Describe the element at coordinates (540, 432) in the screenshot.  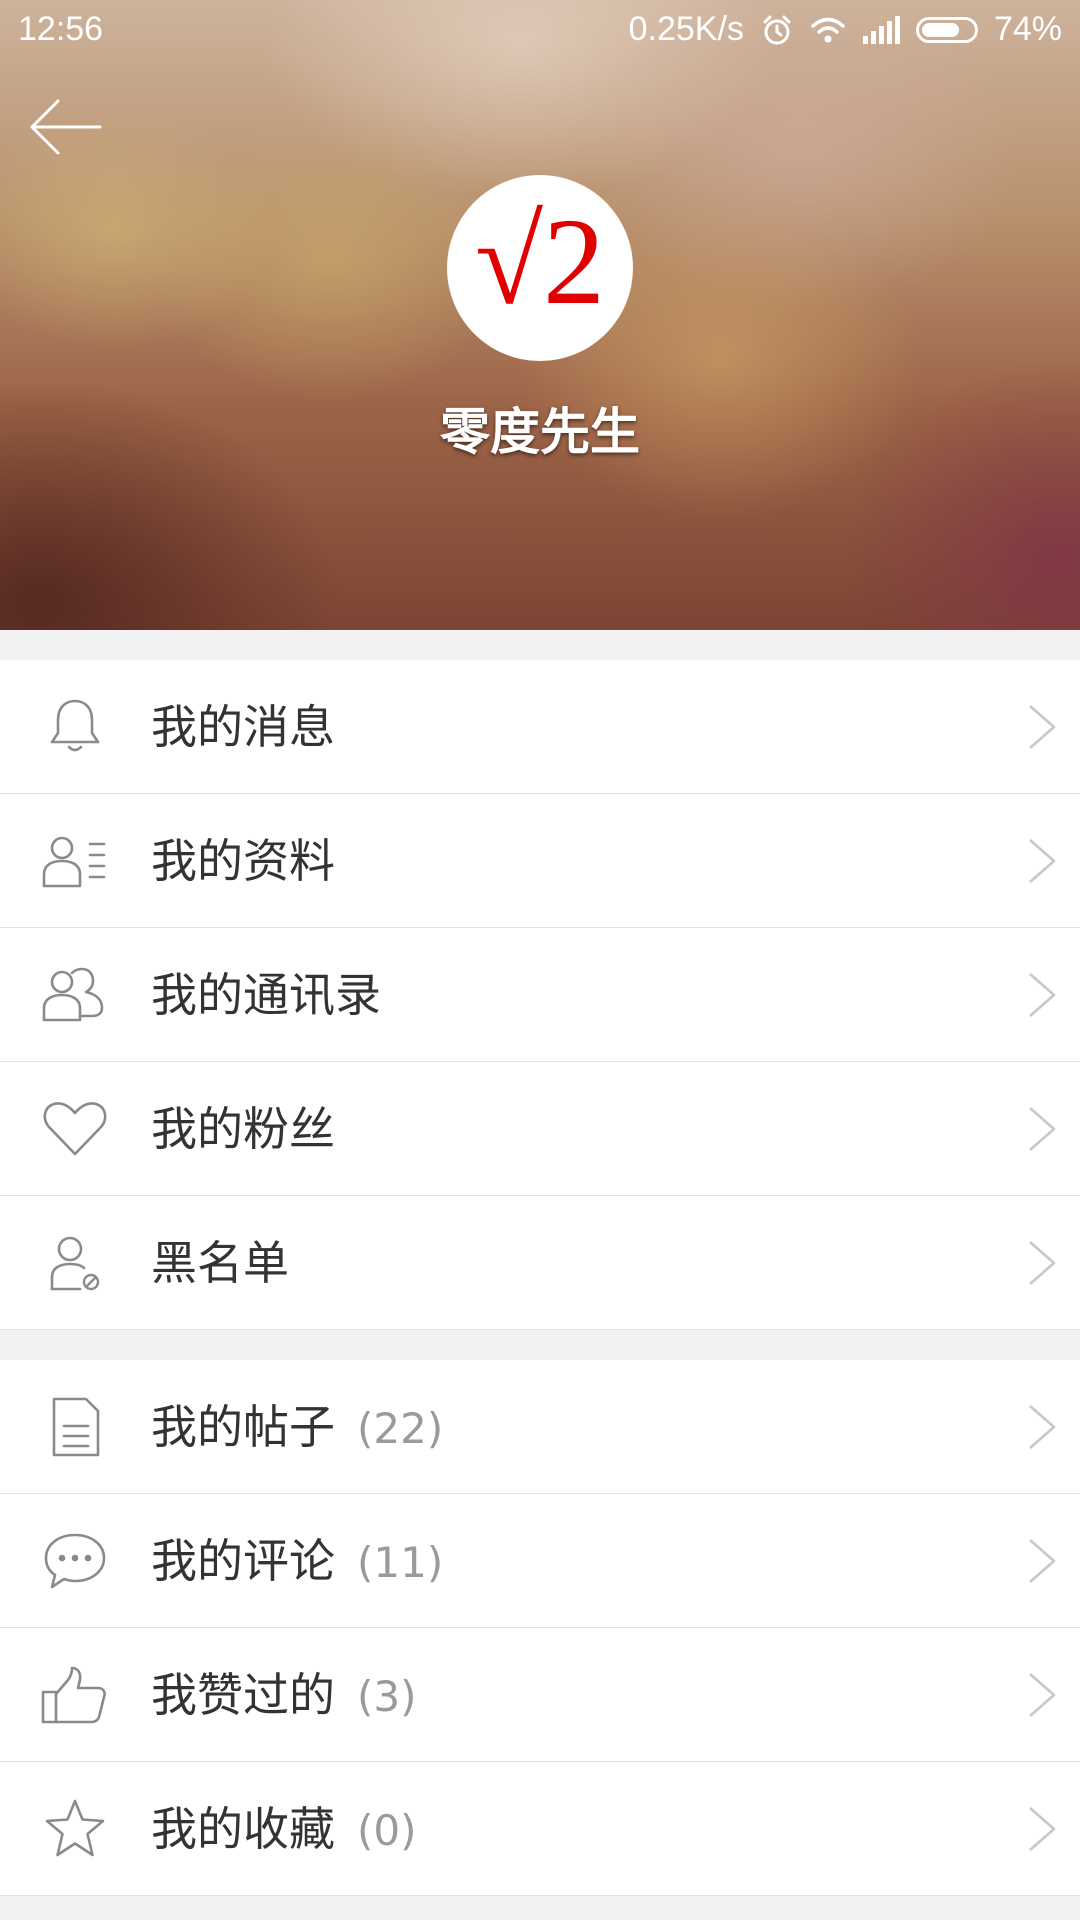
I see `username: 零度先生` at that location.